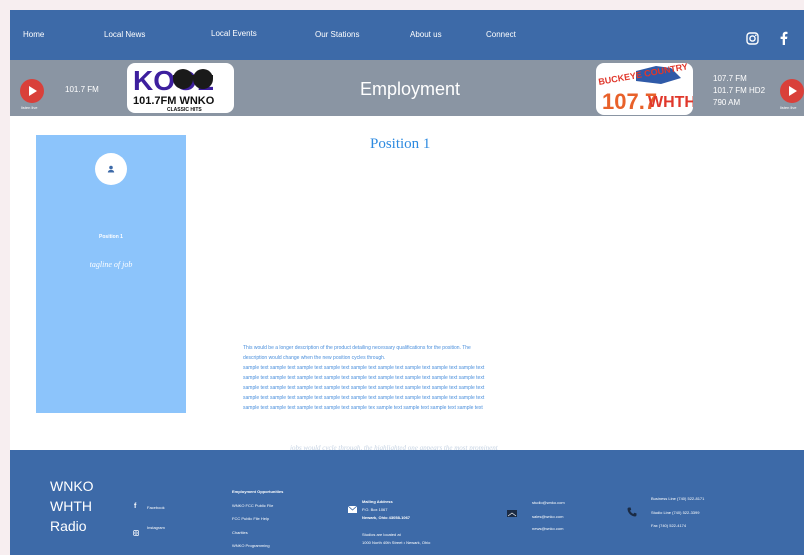 This screenshot has width=804, height=555. What do you see at coordinates (548, 503) in the screenshot?
I see `email-link: studio@wnko.com` at bounding box center [548, 503].